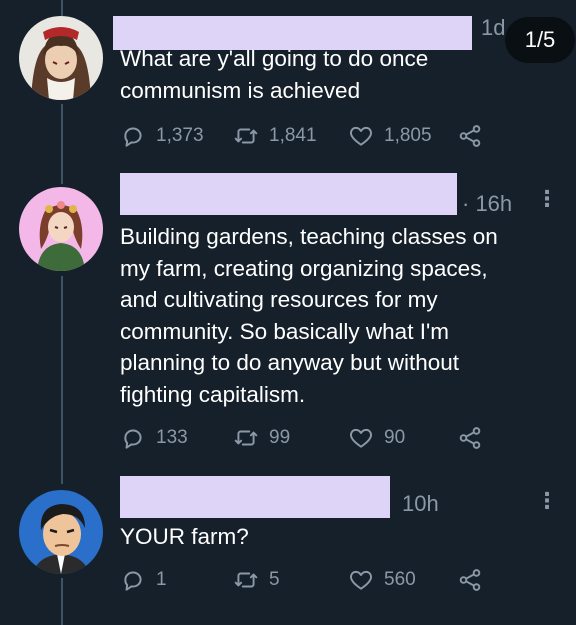 Image resolution: width=576 pixels, height=625 pixels. Describe the element at coordinates (143, 580) in the screenshot. I see `reply-button: 1` at that location.